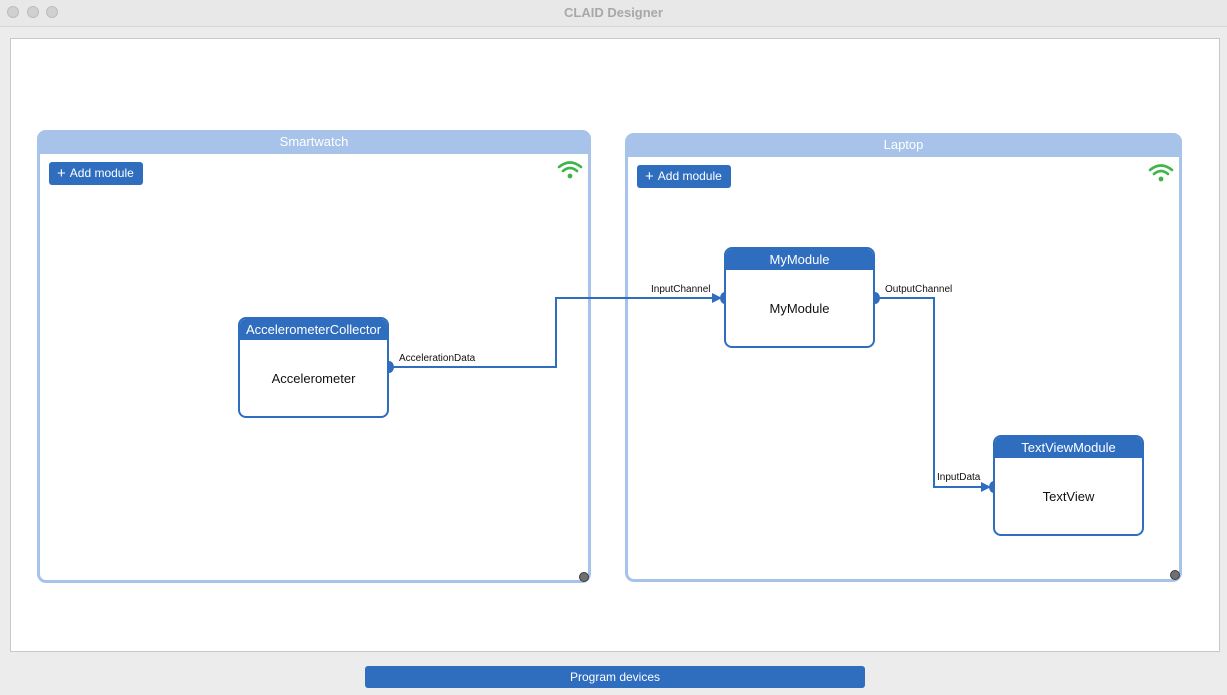  Describe the element at coordinates (903, 145) in the screenshot. I see `device-header-laptop: Laptop` at that location.